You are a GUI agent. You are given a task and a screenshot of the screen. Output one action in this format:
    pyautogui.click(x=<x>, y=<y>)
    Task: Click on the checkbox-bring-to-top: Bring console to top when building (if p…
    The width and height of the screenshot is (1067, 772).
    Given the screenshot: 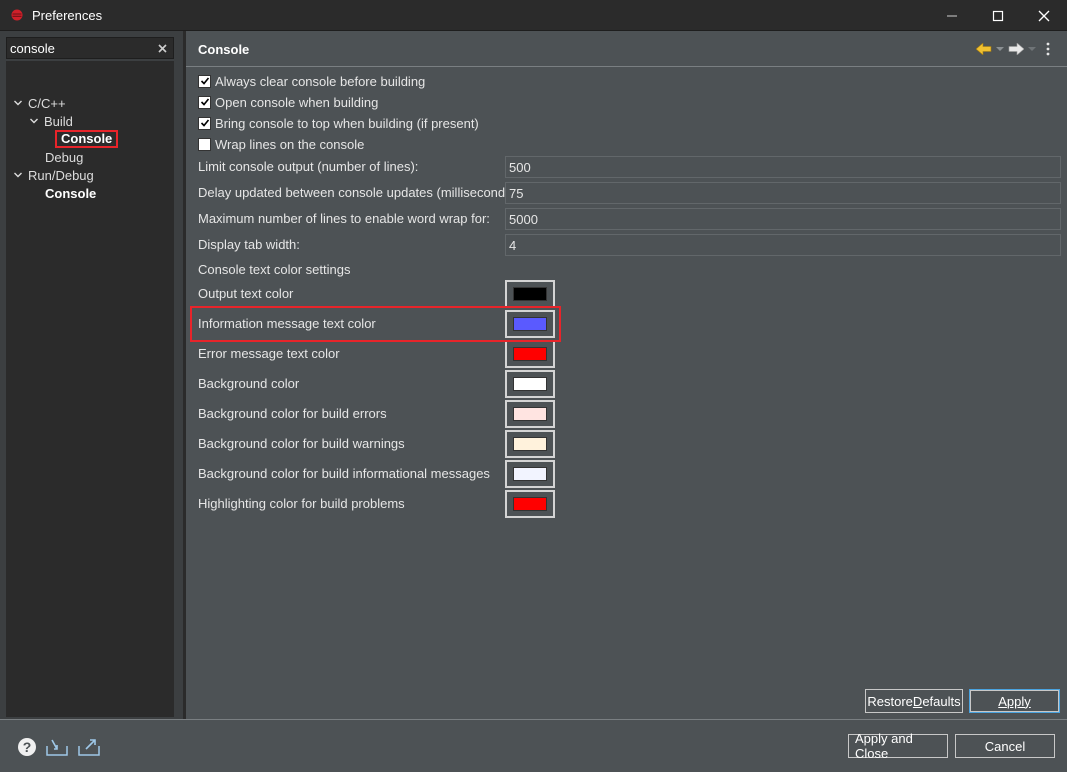 What is the action you would take?
    pyautogui.click(x=338, y=123)
    